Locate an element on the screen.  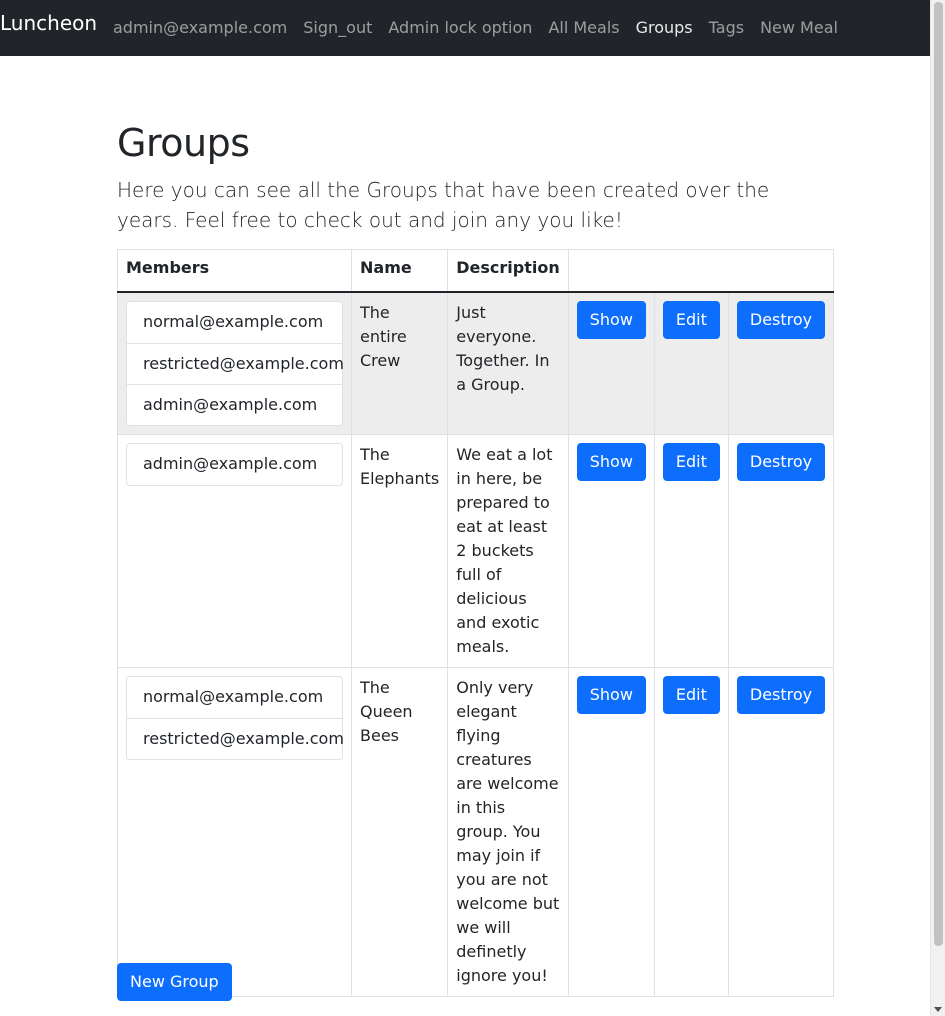
nav-link-all-meals: All Meals is located at coordinates (583, 28).